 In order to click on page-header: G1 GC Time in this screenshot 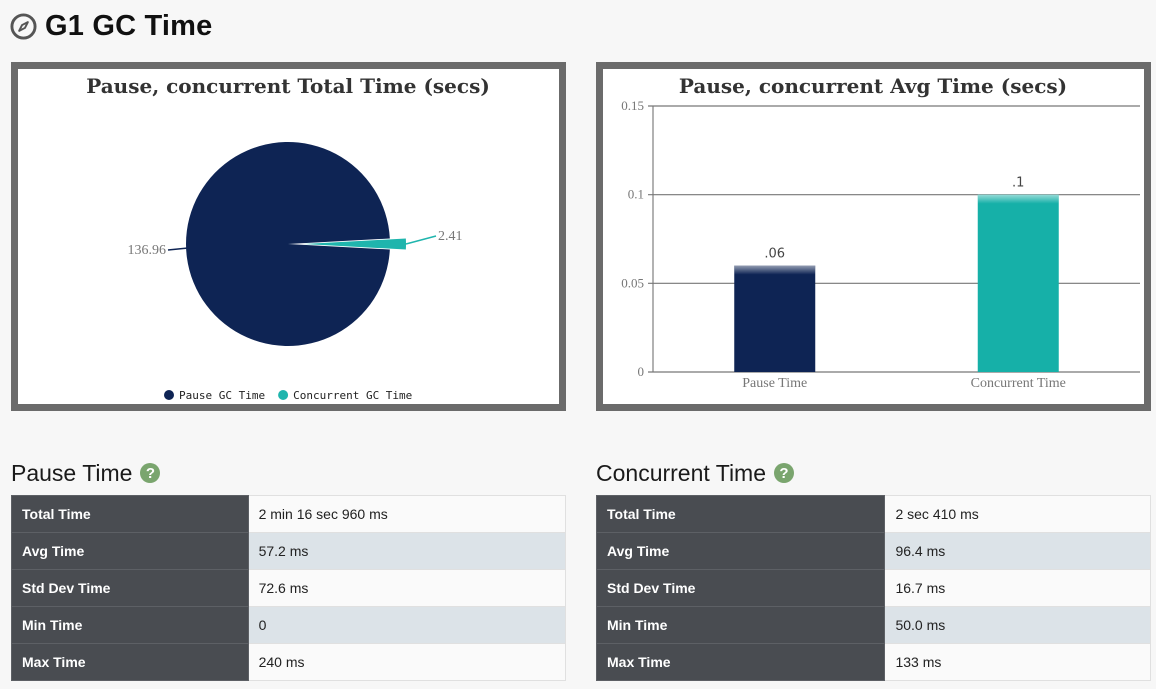, I will do `click(111, 26)`.